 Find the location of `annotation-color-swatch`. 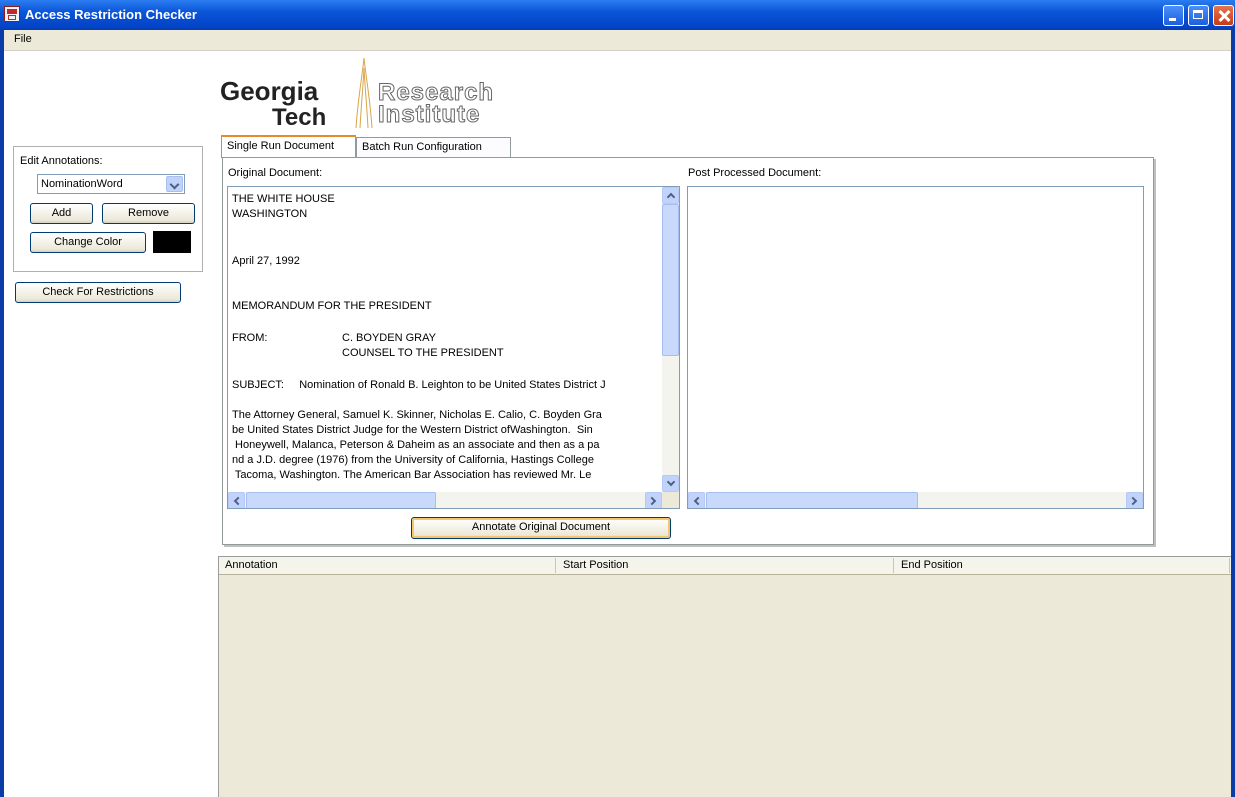

annotation-color-swatch is located at coordinates (172, 242).